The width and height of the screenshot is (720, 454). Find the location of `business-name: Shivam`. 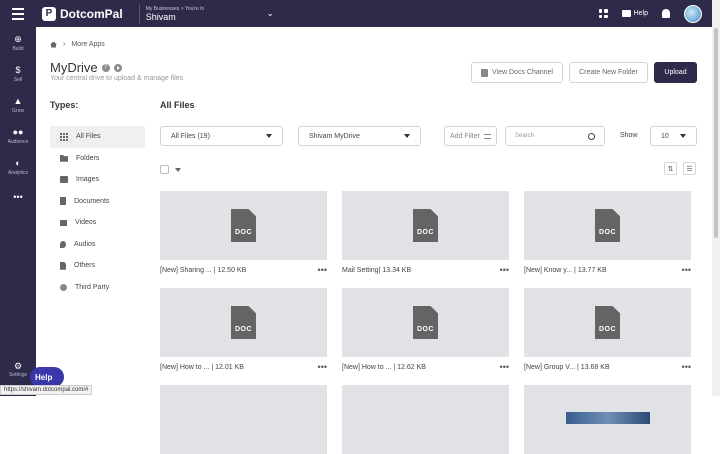

business-name: Shivam is located at coordinates (160, 16).